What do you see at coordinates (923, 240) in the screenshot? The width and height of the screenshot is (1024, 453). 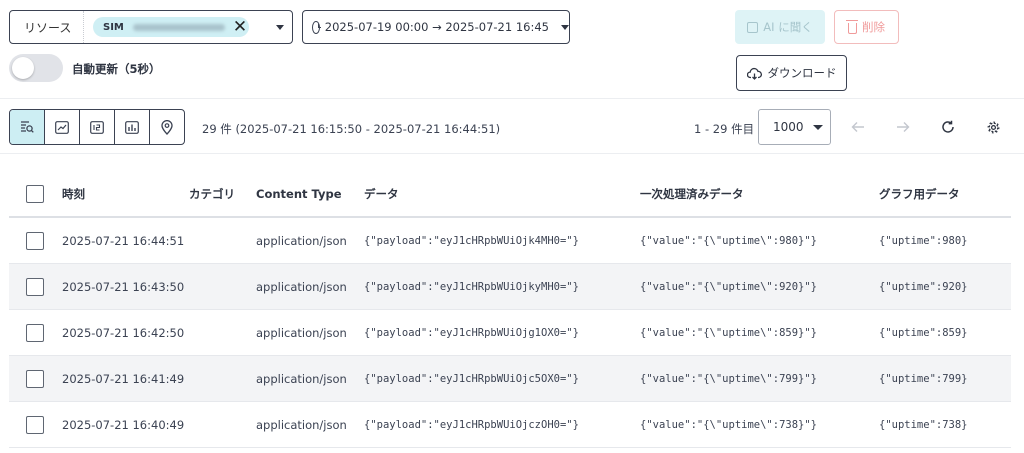 I see `cell-graph: {"uptime":980}` at bounding box center [923, 240].